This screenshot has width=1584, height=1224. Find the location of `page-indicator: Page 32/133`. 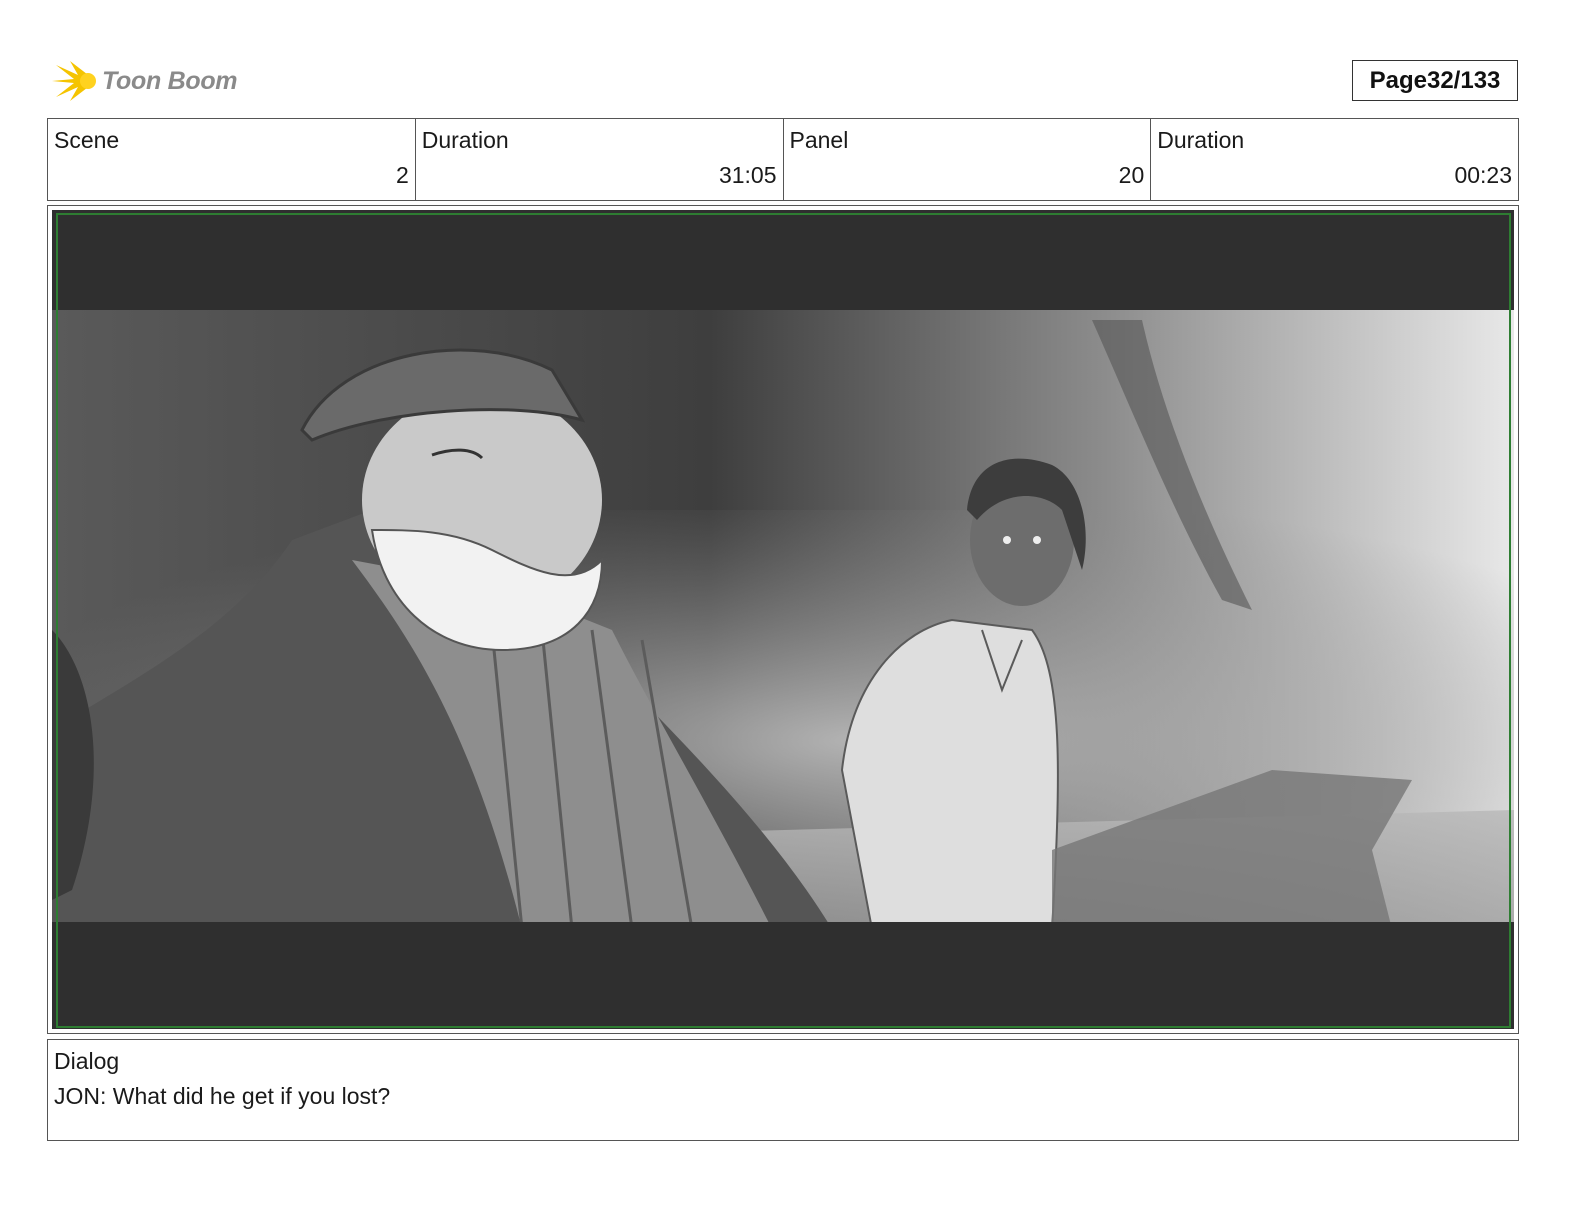

page-indicator: Page 32/133 is located at coordinates (1435, 80).